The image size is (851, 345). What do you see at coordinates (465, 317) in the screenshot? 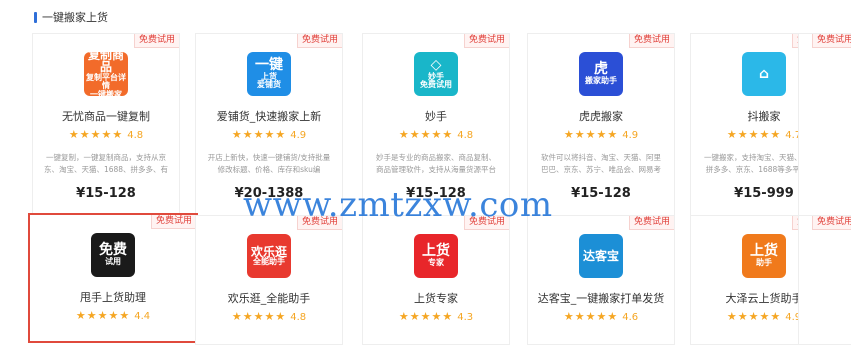
I see `rating-score: 4.3` at bounding box center [465, 317].